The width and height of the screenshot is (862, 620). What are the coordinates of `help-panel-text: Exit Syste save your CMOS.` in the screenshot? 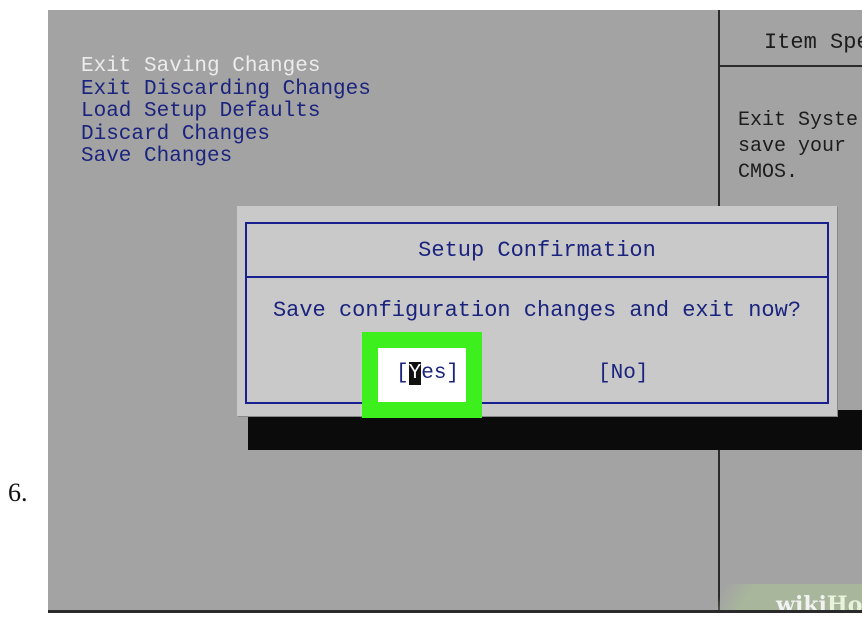 It's located at (798, 147).